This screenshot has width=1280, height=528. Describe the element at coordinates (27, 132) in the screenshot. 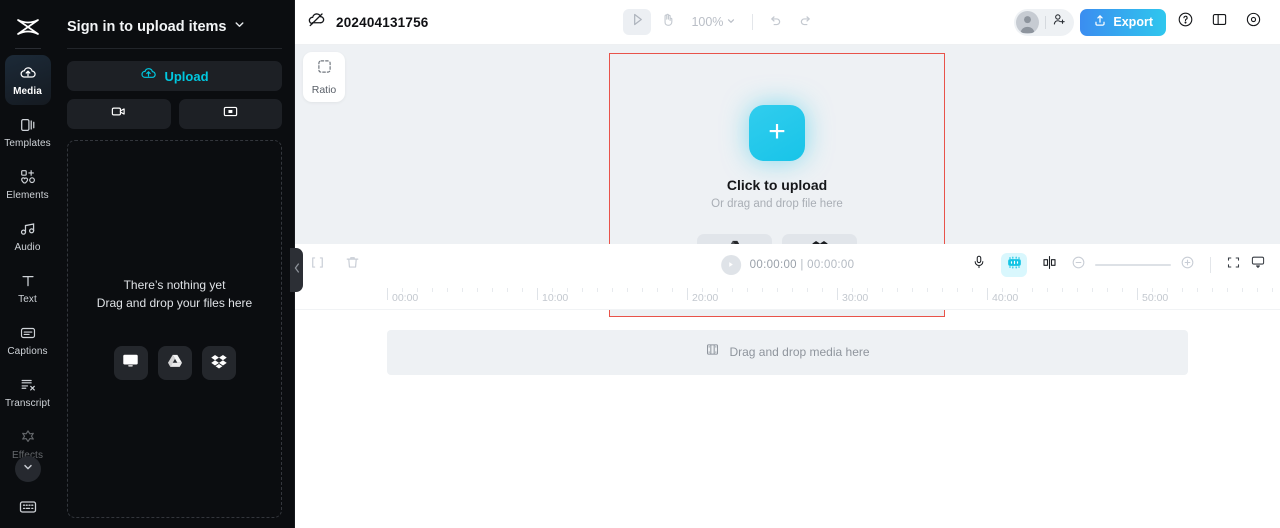

I see `sidebar-item-templates: Templates` at that location.